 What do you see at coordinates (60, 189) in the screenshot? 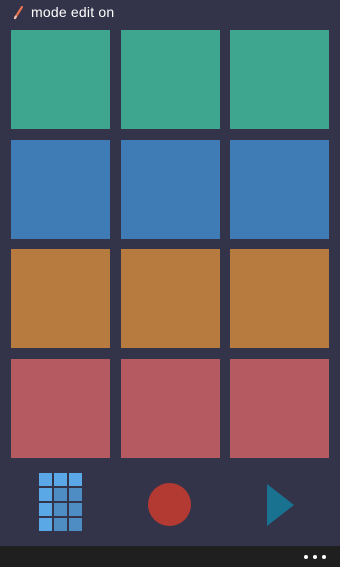
I see `pad-r2-c1` at bounding box center [60, 189].